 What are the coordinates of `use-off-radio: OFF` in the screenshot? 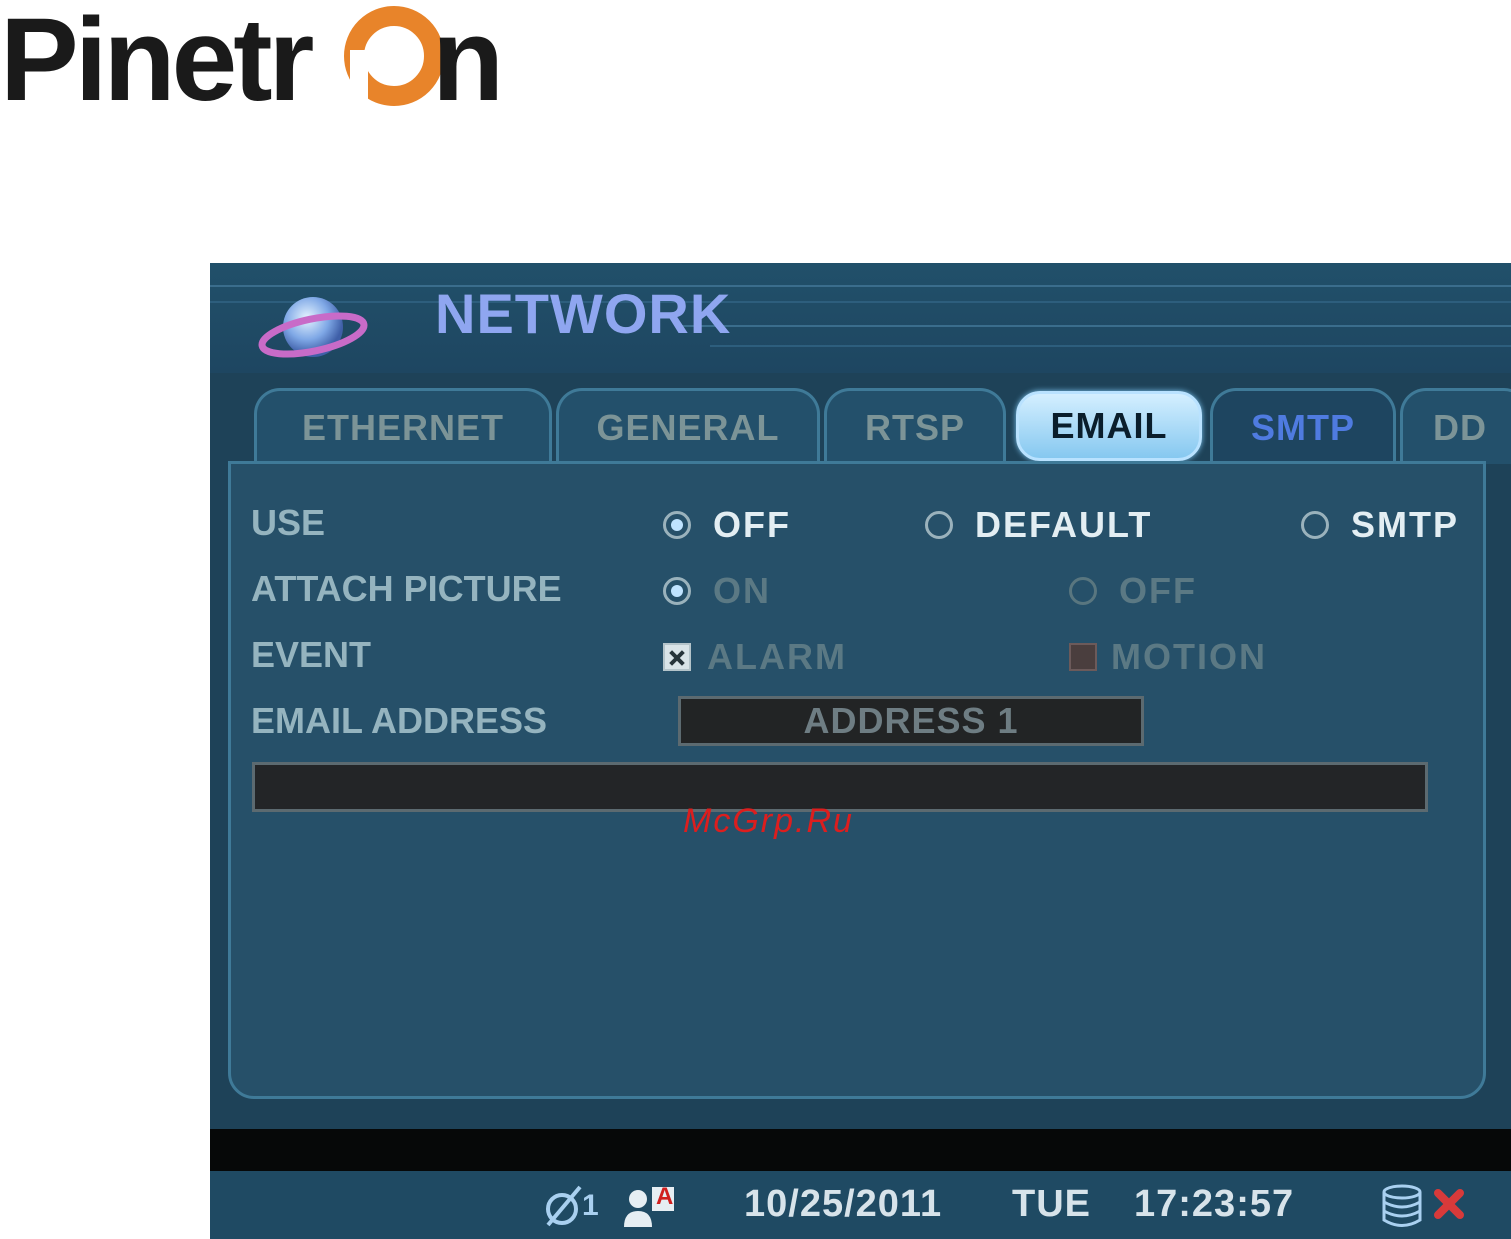 It's located at (727, 525).